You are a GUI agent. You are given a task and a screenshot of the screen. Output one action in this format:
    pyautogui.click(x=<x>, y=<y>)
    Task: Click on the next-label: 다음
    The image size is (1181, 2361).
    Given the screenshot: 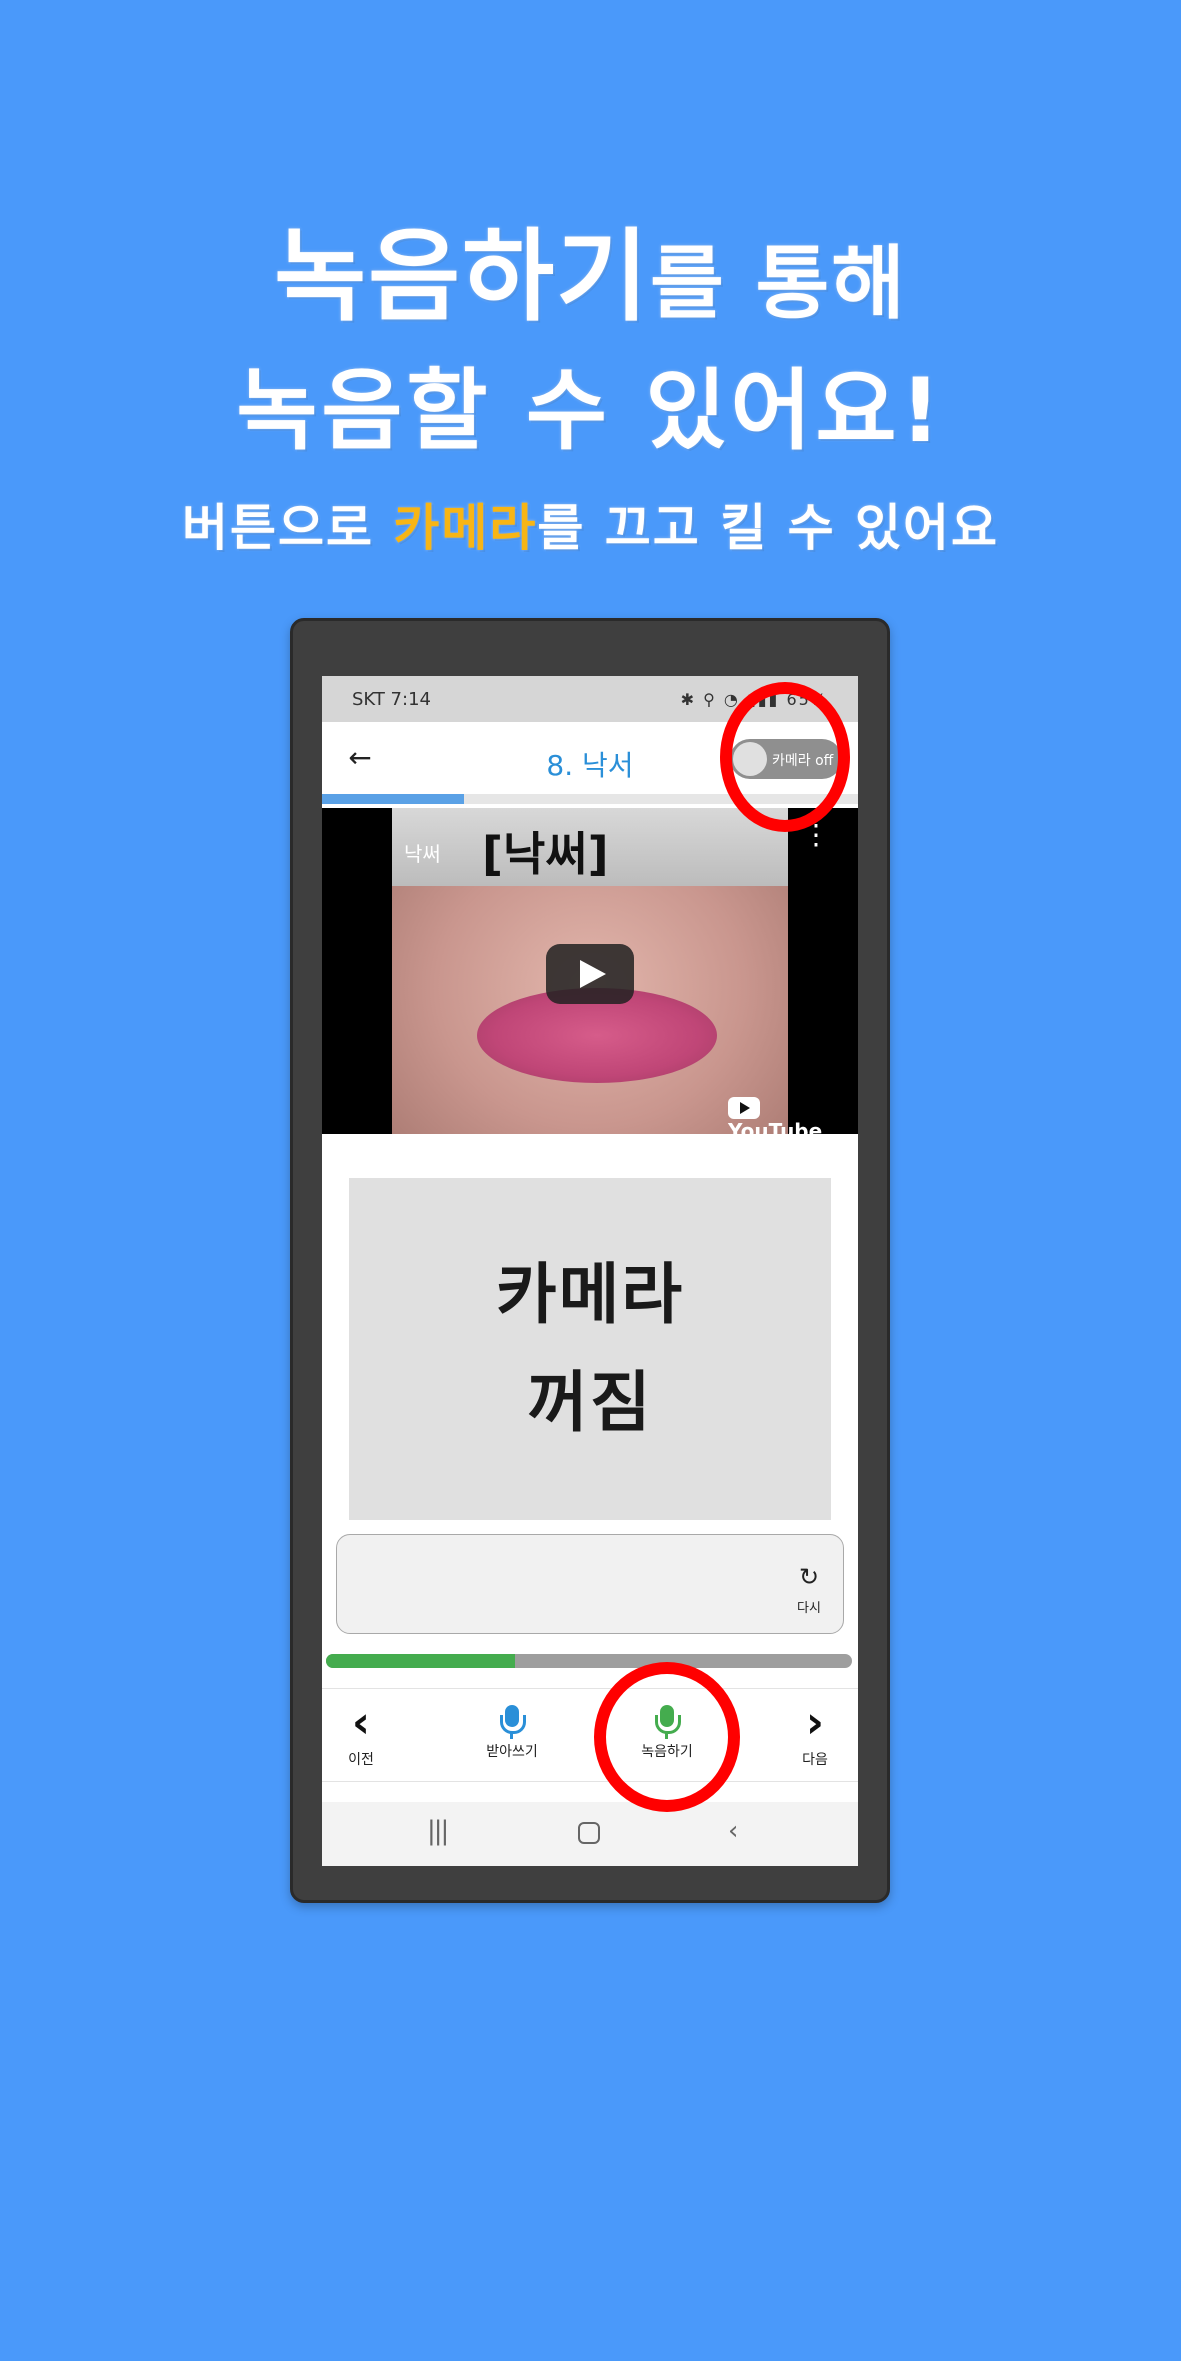 What is the action you would take?
    pyautogui.click(x=815, y=1760)
    